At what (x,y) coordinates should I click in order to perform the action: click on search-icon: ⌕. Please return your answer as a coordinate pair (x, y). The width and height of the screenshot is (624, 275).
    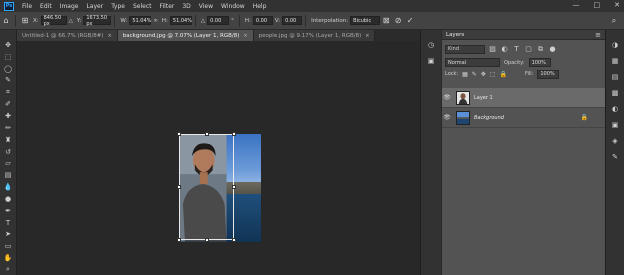
    Looking at the image, I should click on (614, 21).